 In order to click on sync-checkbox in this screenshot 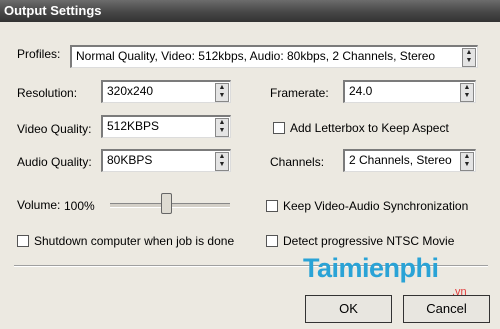, I will do `click(272, 206)`.